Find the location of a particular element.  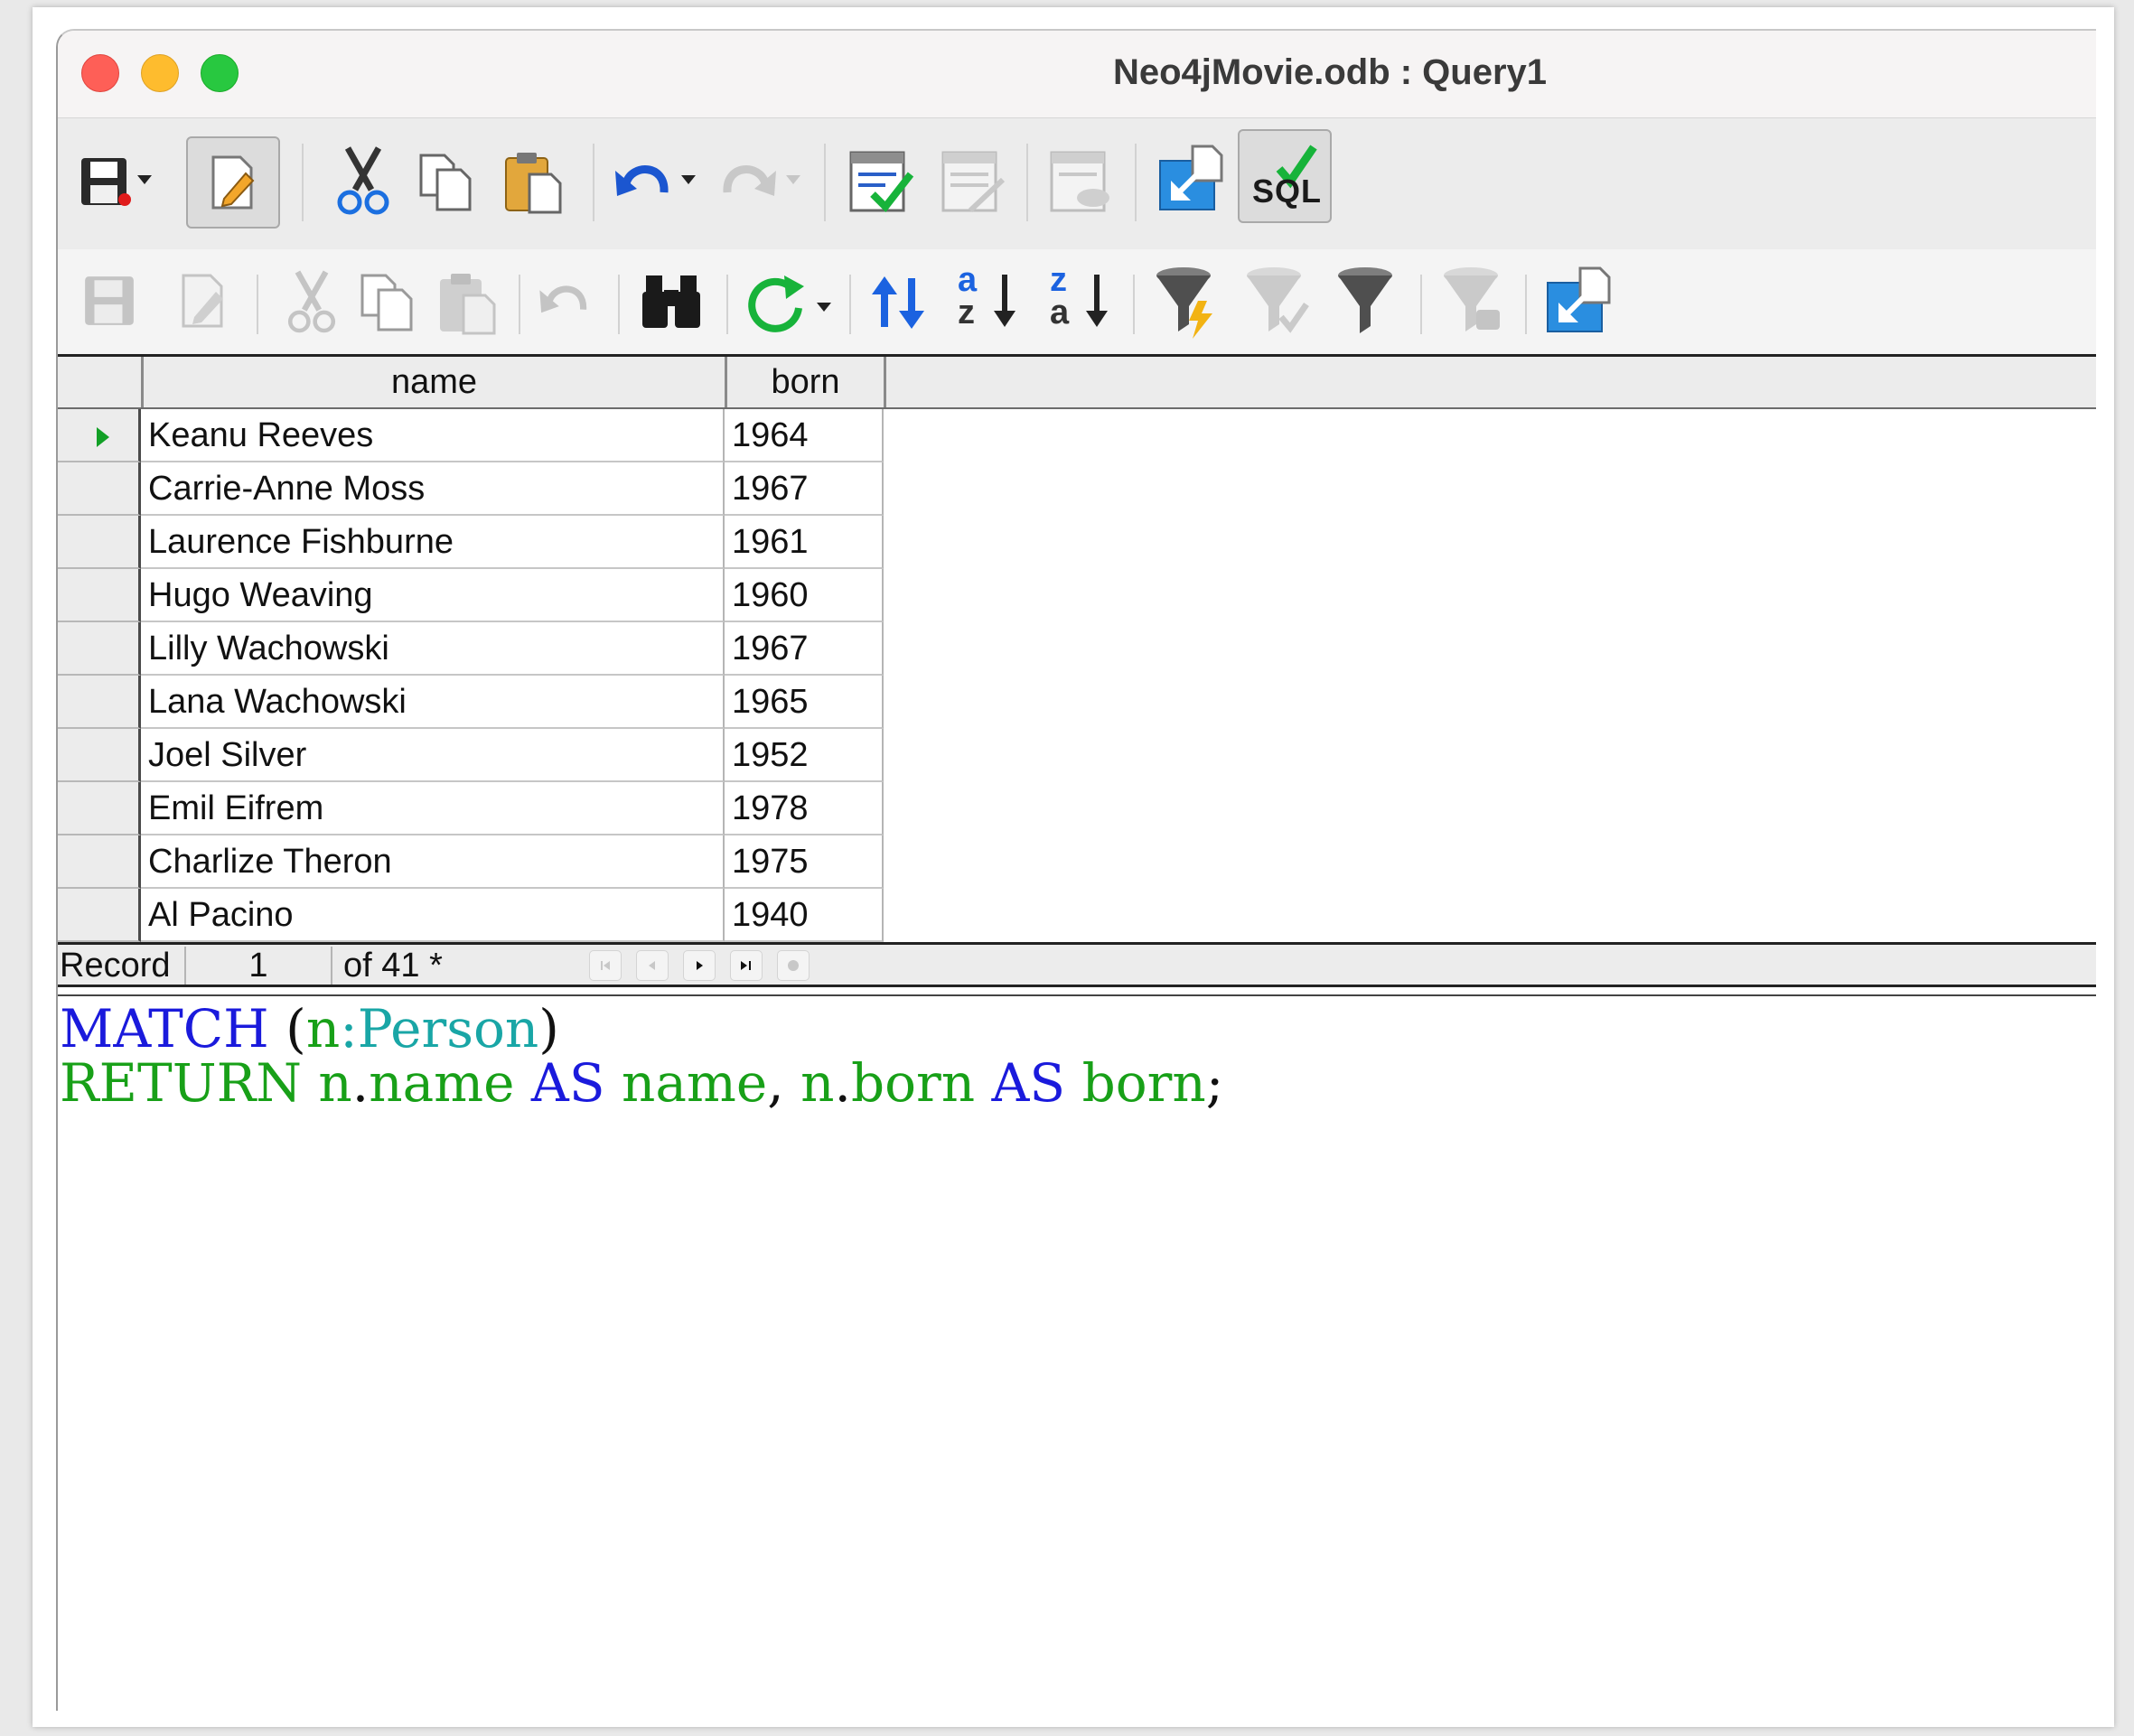

table-row: Laurence Fishburne 1961 is located at coordinates (471, 542).